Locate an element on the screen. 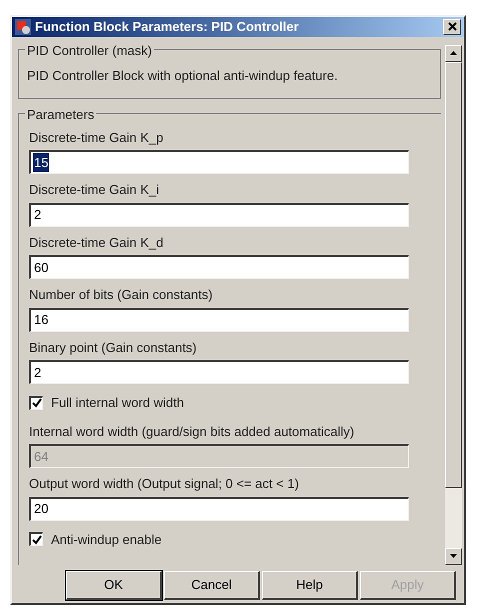  dialog-button: Cancel is located at coordinates (212, 585).